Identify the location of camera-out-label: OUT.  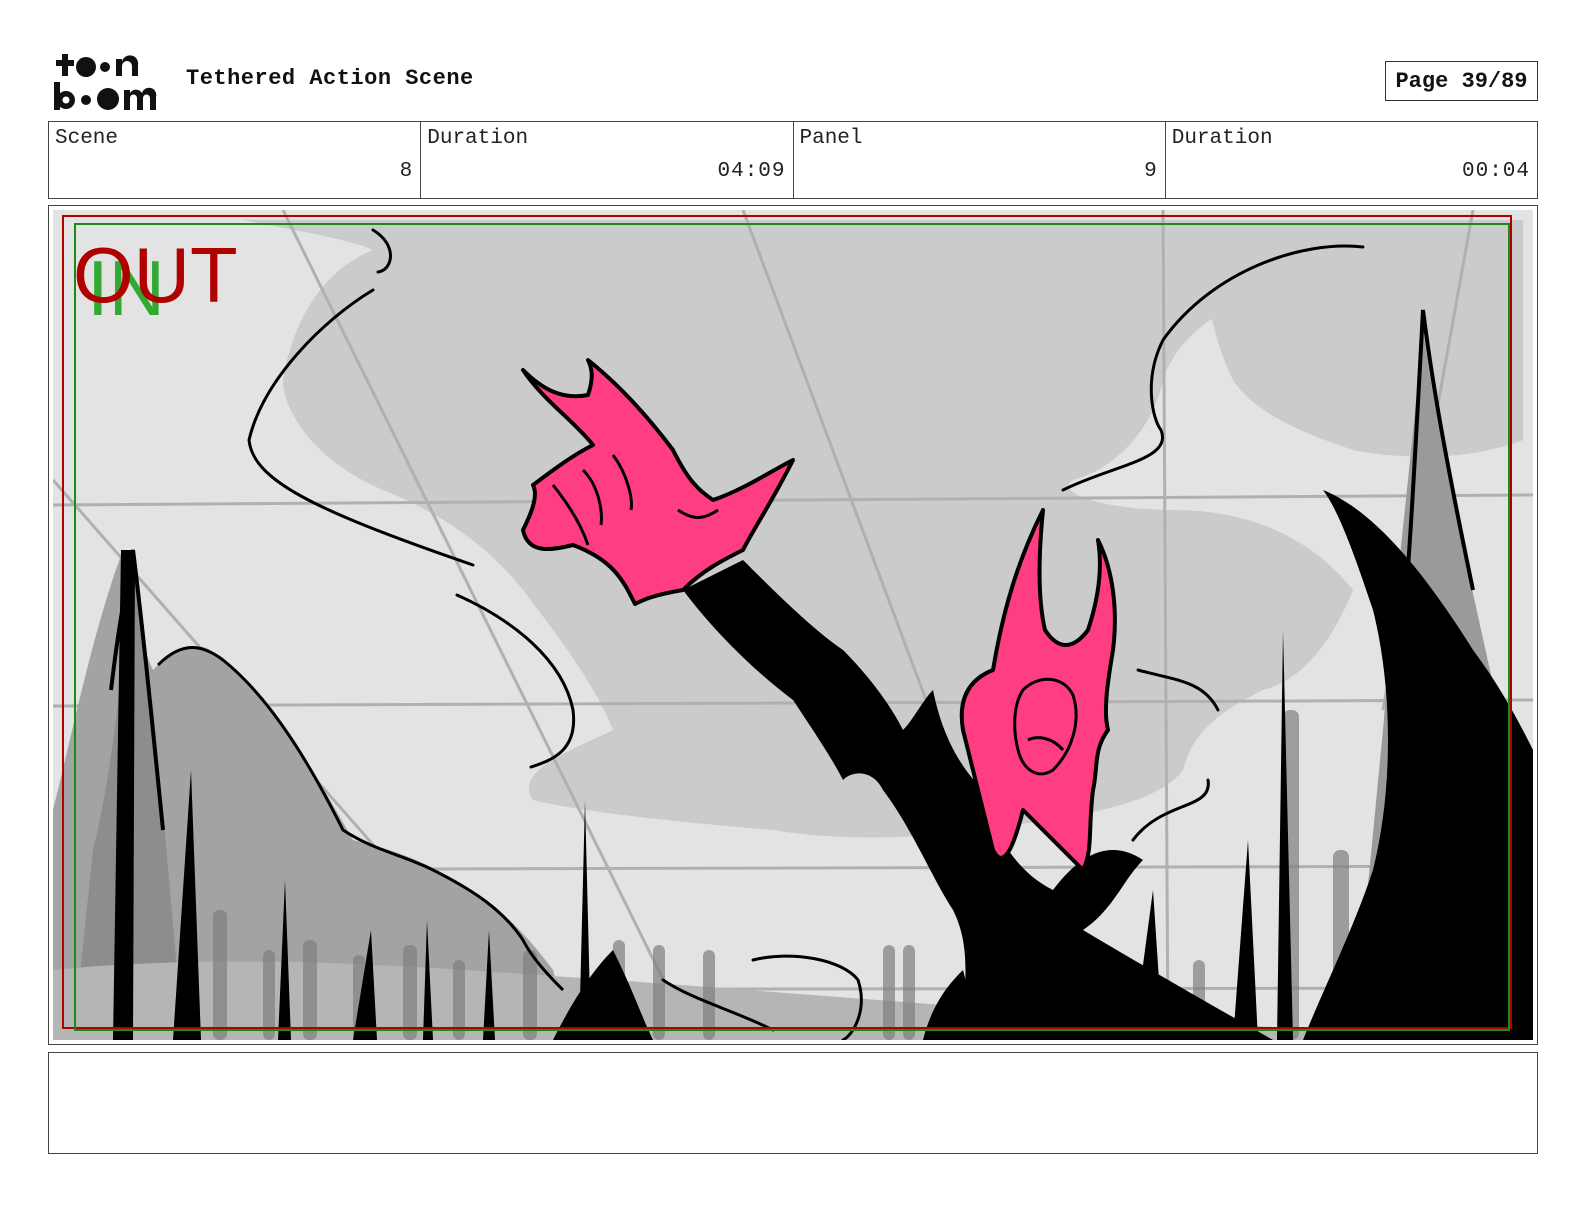
(155, 275).